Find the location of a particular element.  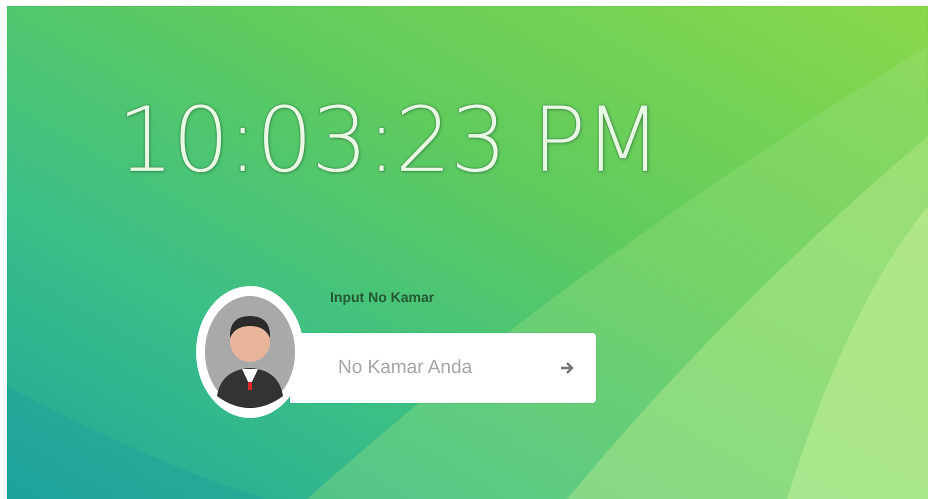

user-silhouette-icon is located at coordinates (250, 352).